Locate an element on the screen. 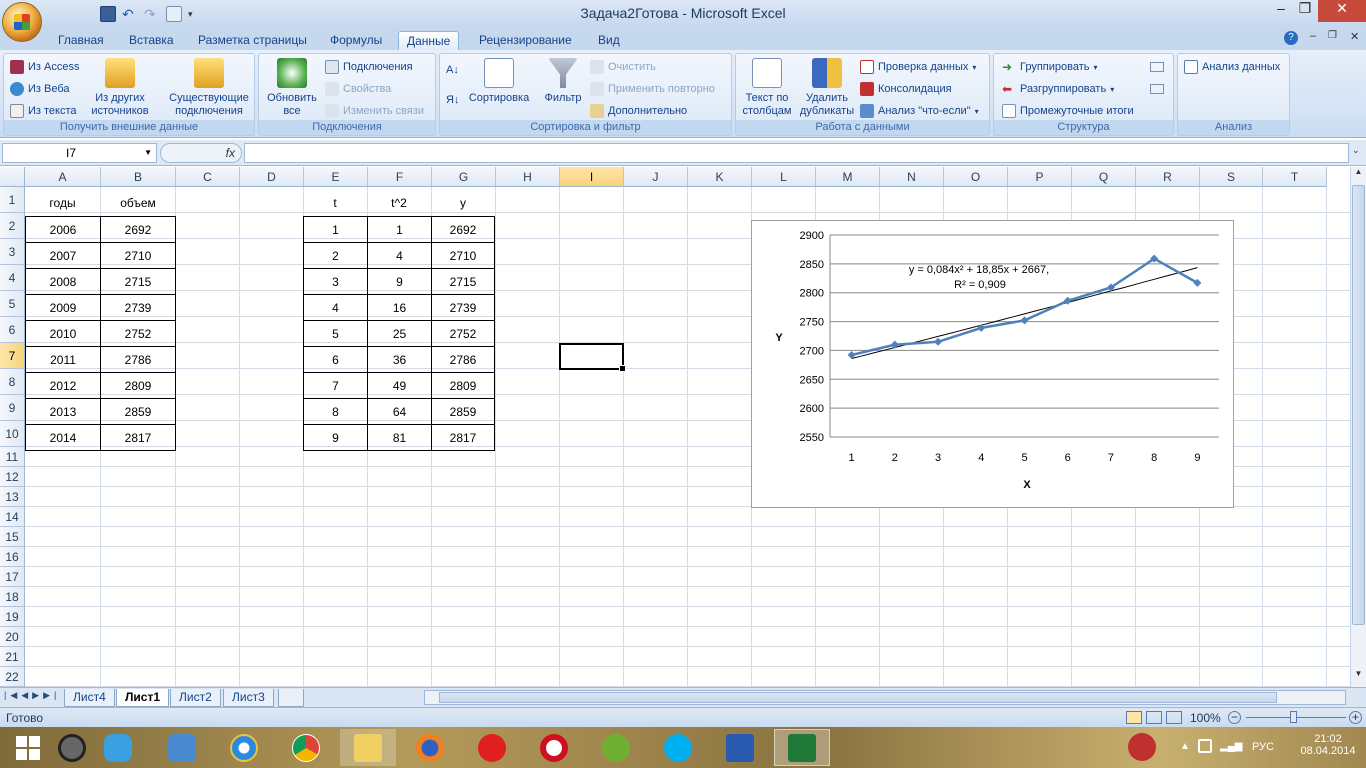  show-detail-icon is located at coordinates (1157, 67).